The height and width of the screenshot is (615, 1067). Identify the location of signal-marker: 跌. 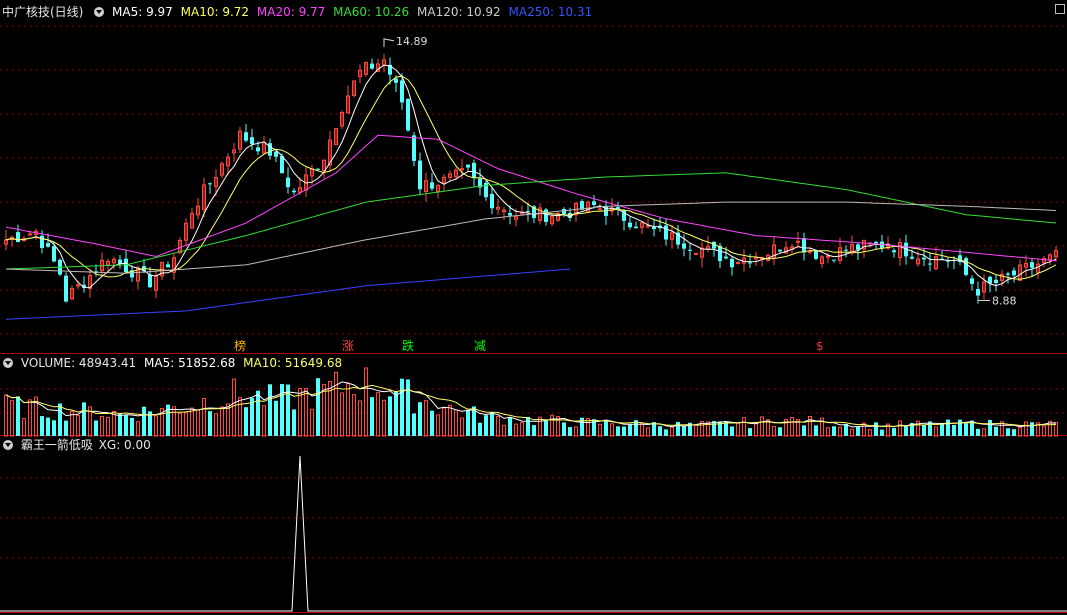
(408, 345).